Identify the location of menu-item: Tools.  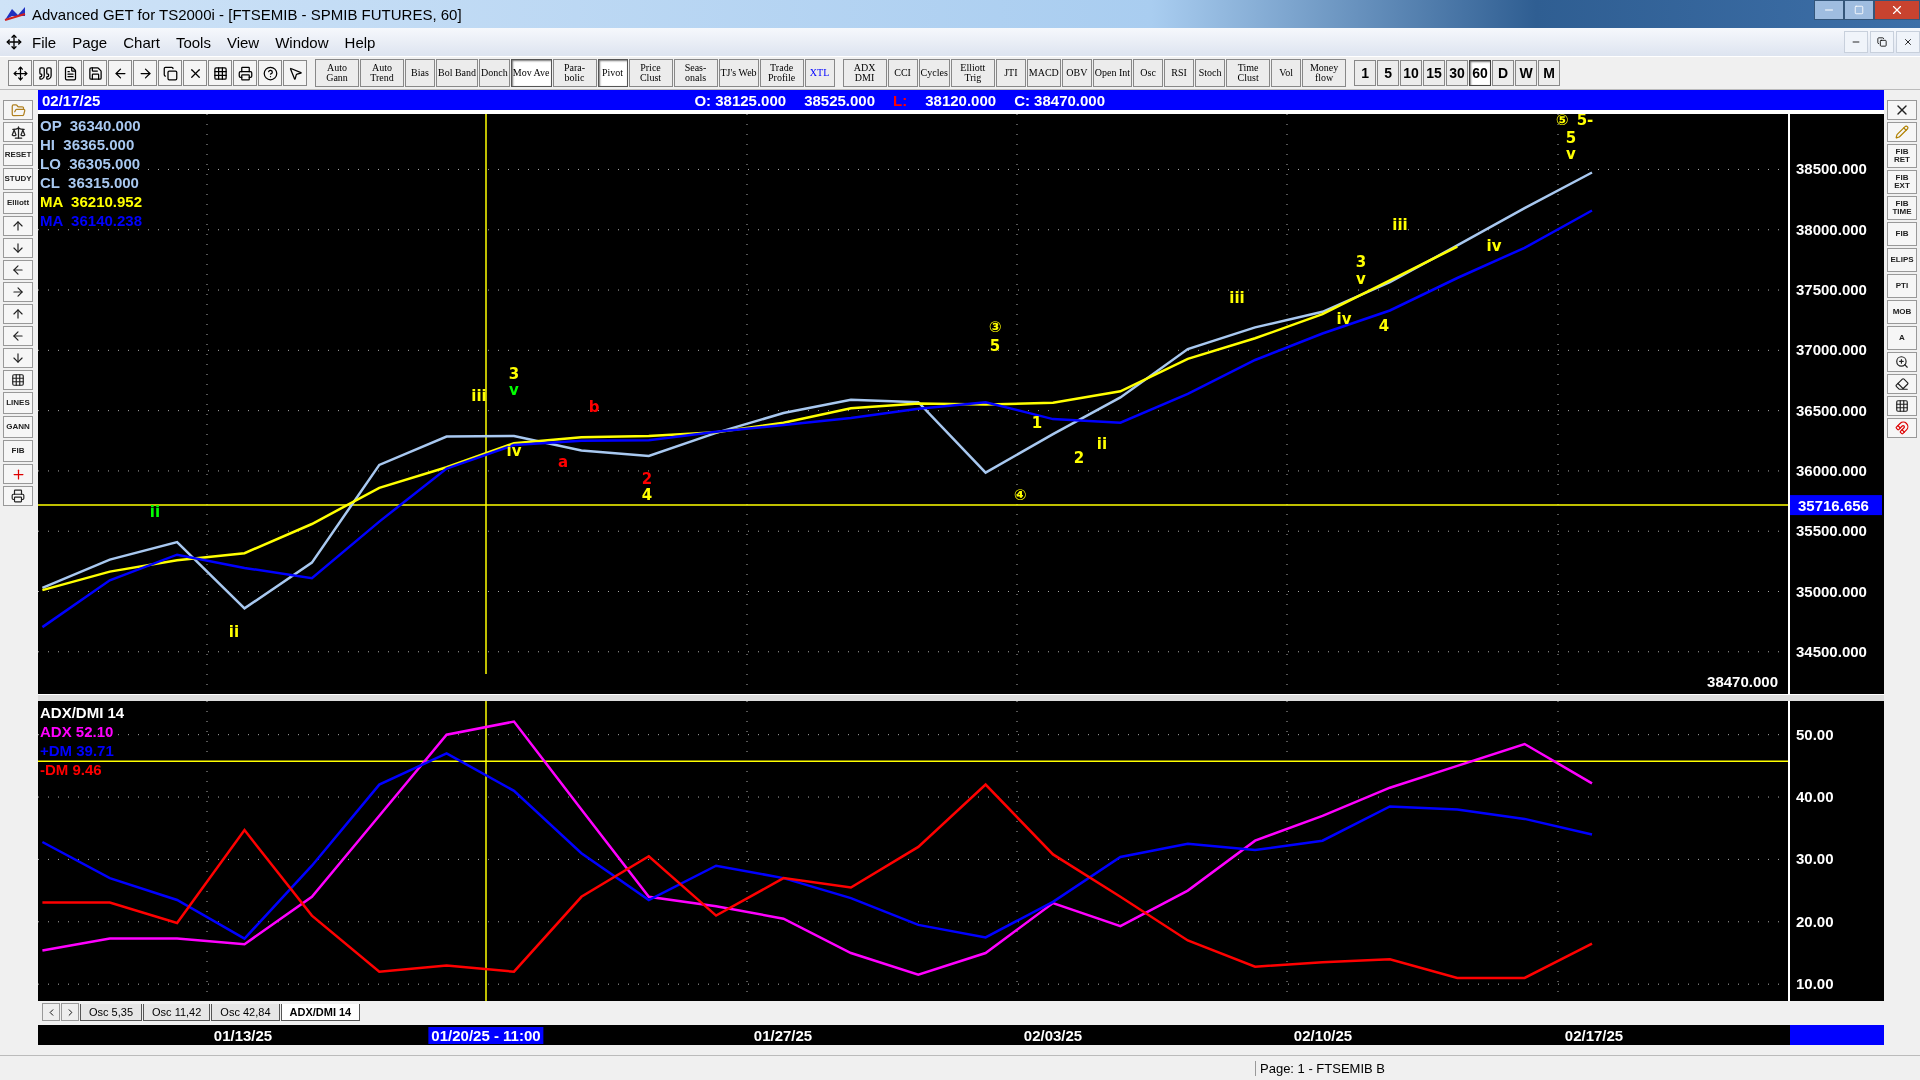
(193, 42).